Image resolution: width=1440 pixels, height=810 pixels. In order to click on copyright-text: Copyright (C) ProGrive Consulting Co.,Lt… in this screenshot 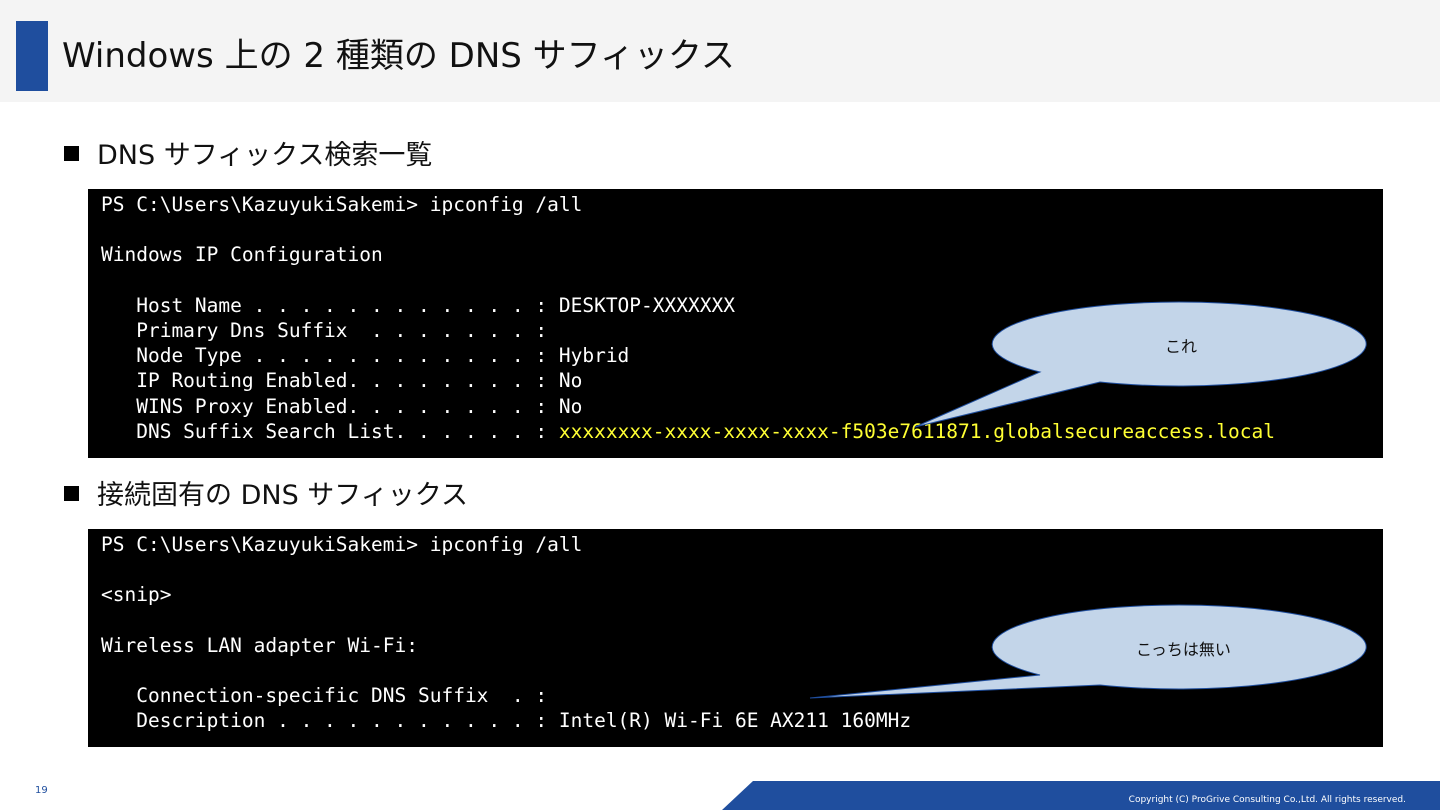, I will do `click(1267, 800)`.